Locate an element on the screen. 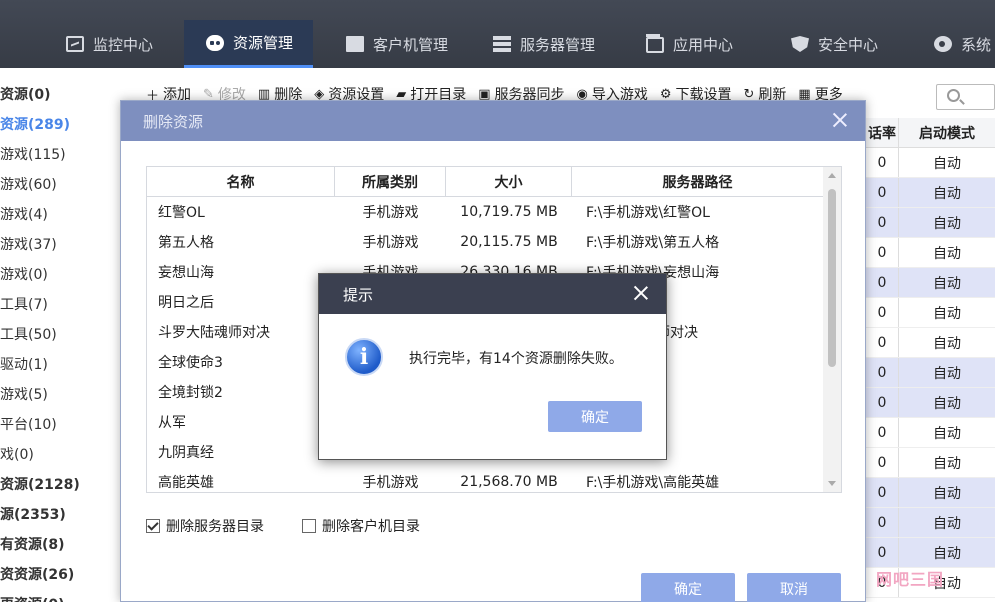 The width and height of the screenshot is (995, 602). grid-row: 第五人格 手机游戏 20,115.75 MB F:\手机游戏\第五人格 is located at coordinates (494, 242).